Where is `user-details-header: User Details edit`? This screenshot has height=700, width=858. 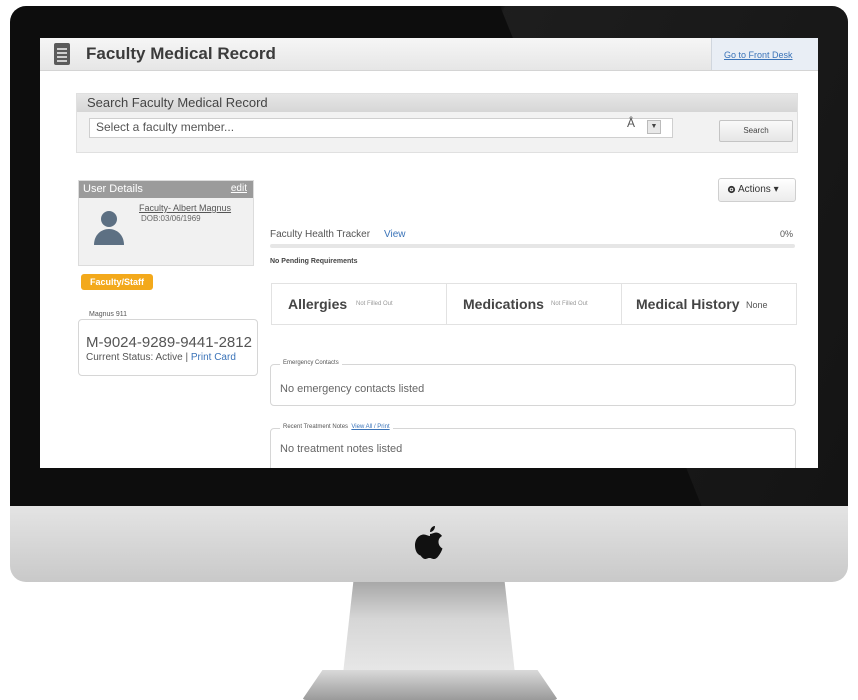 user-details-header: User Details edit is located at coordinates (166, 189).